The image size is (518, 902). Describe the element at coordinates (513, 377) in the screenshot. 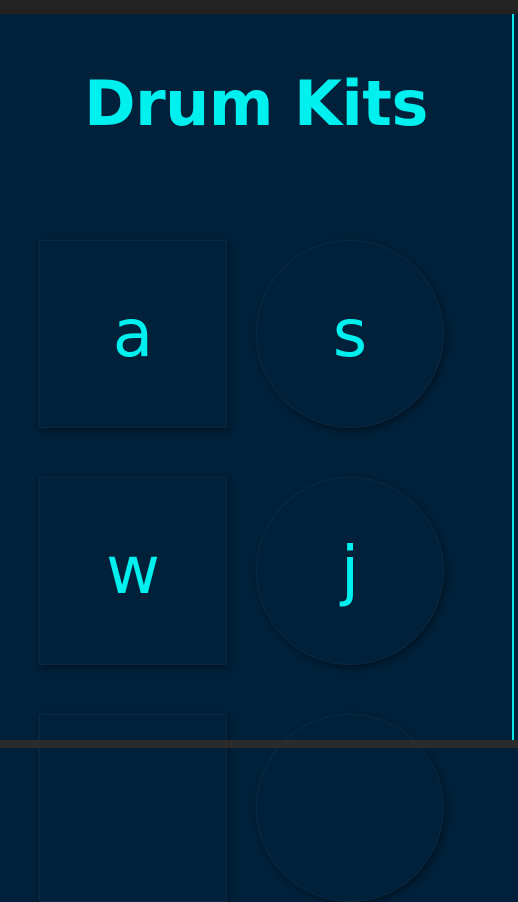

I see `panel-divider` at that location.